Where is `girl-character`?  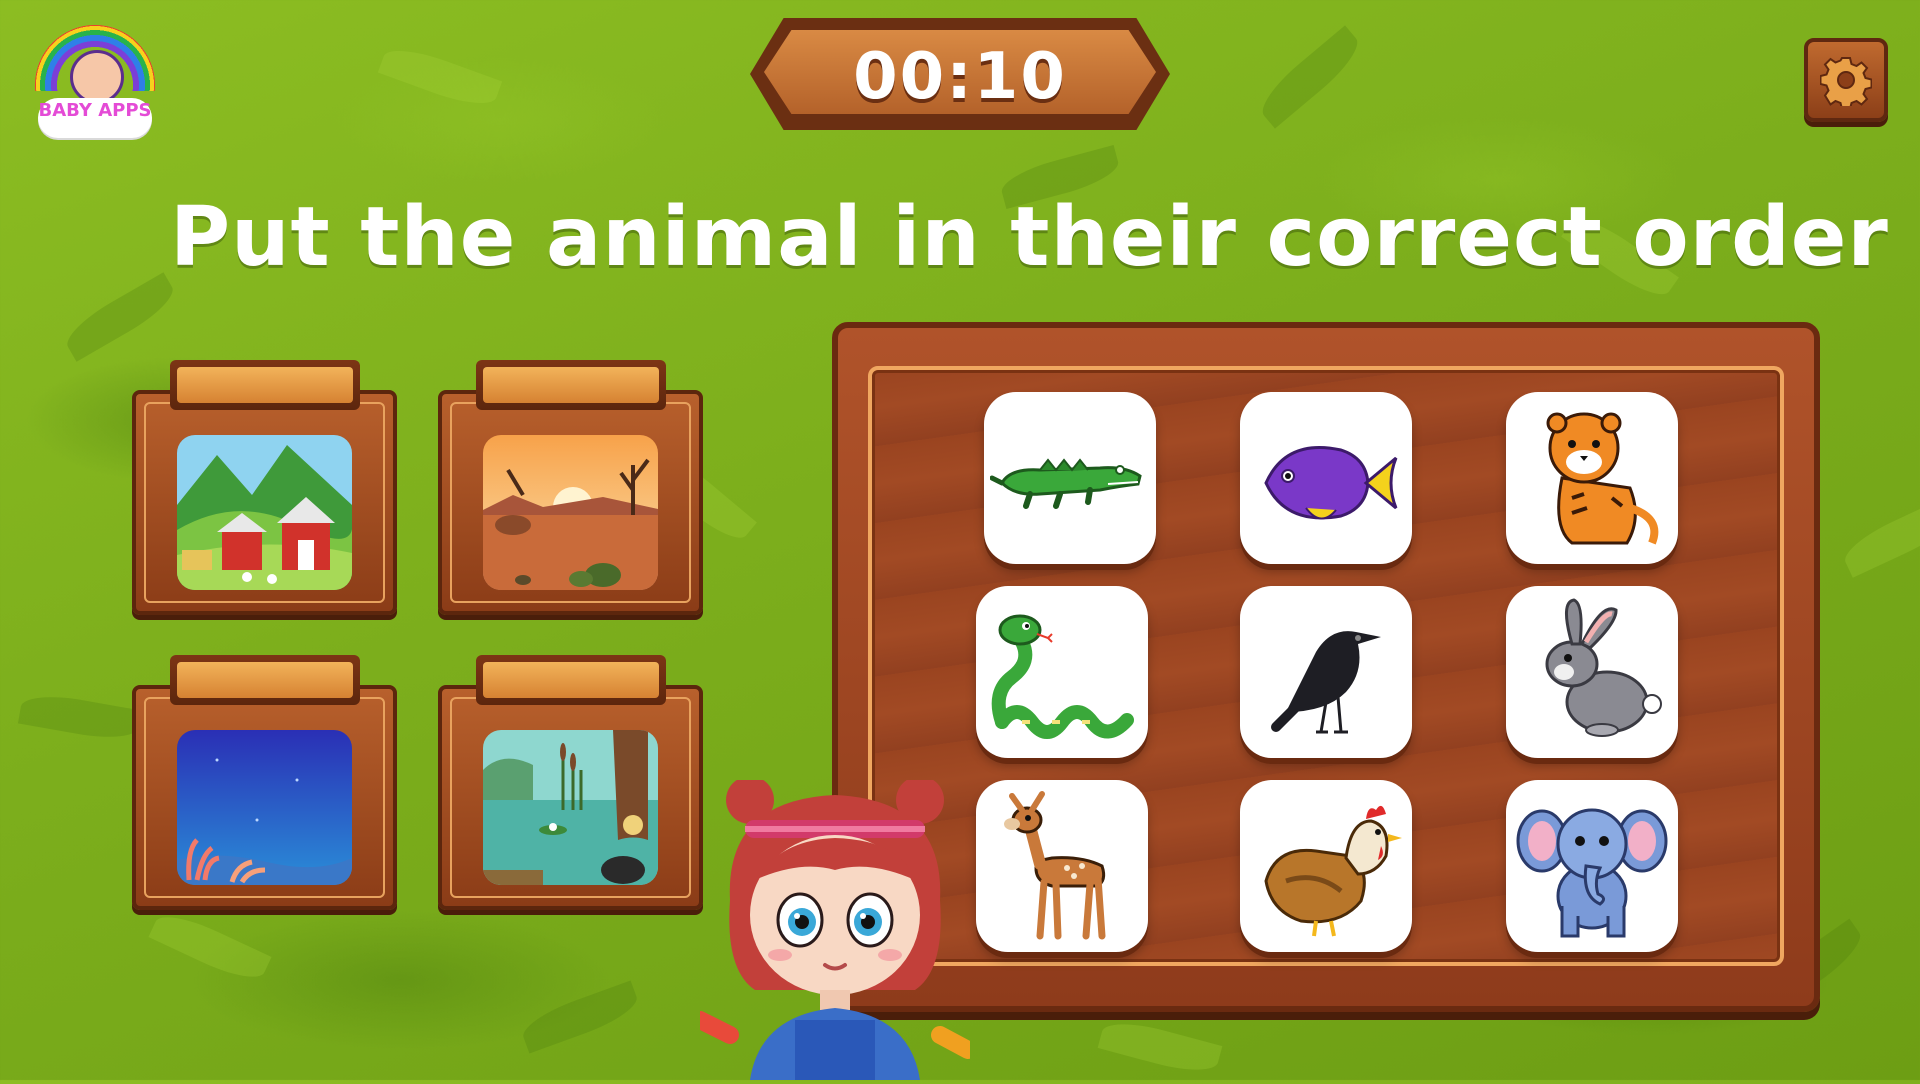 girl-character is located at coordinates (834, 928).